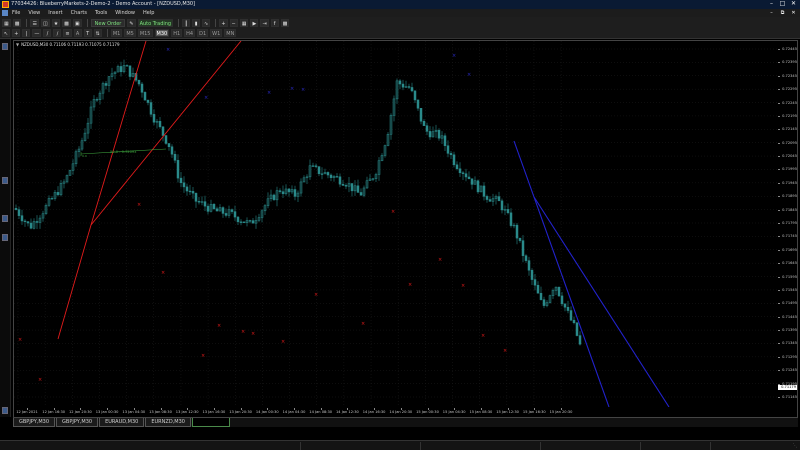 This screenshot has height=450, width=800. Describe the element at coordinates (55, 13) in the screenshot. I see `menu-insert: Insert` at that location.